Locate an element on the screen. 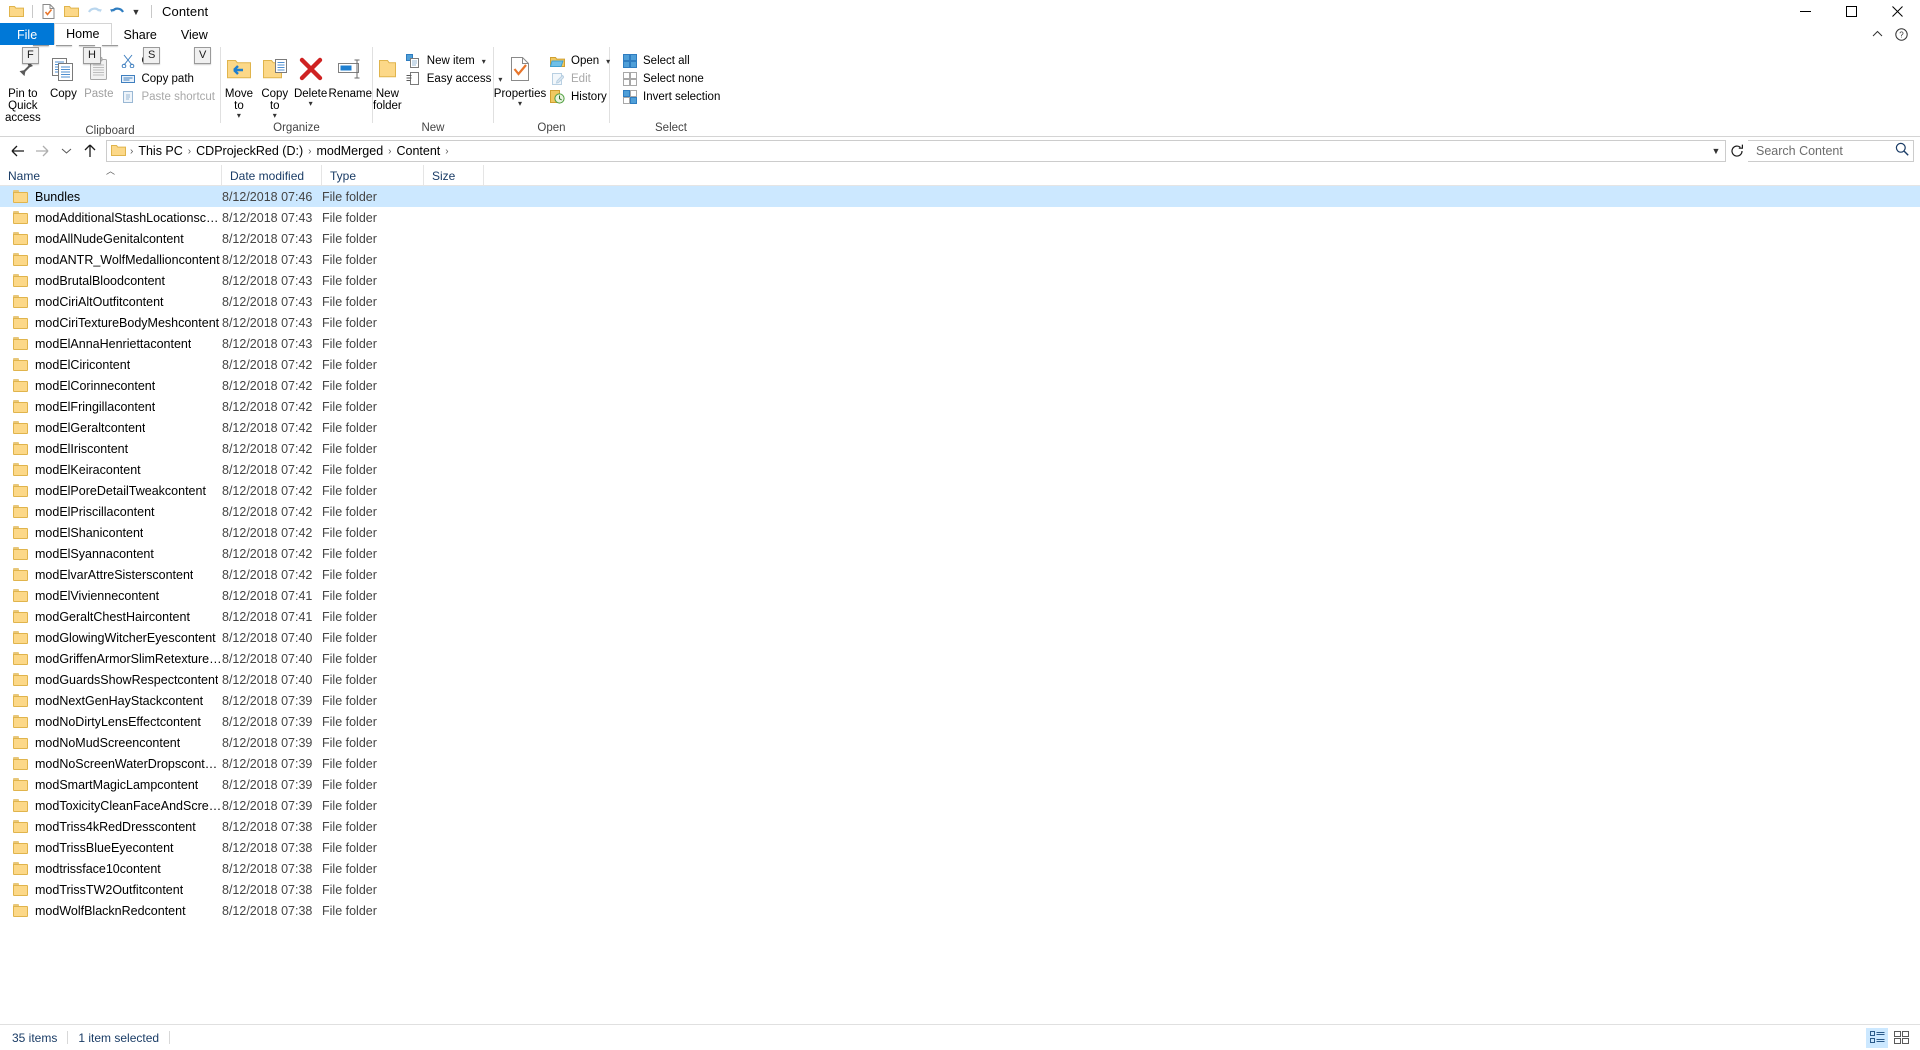 This screenshot has width=1920, height=1050. properties-button: Properties ▾ is located at coordinates (520, 78).